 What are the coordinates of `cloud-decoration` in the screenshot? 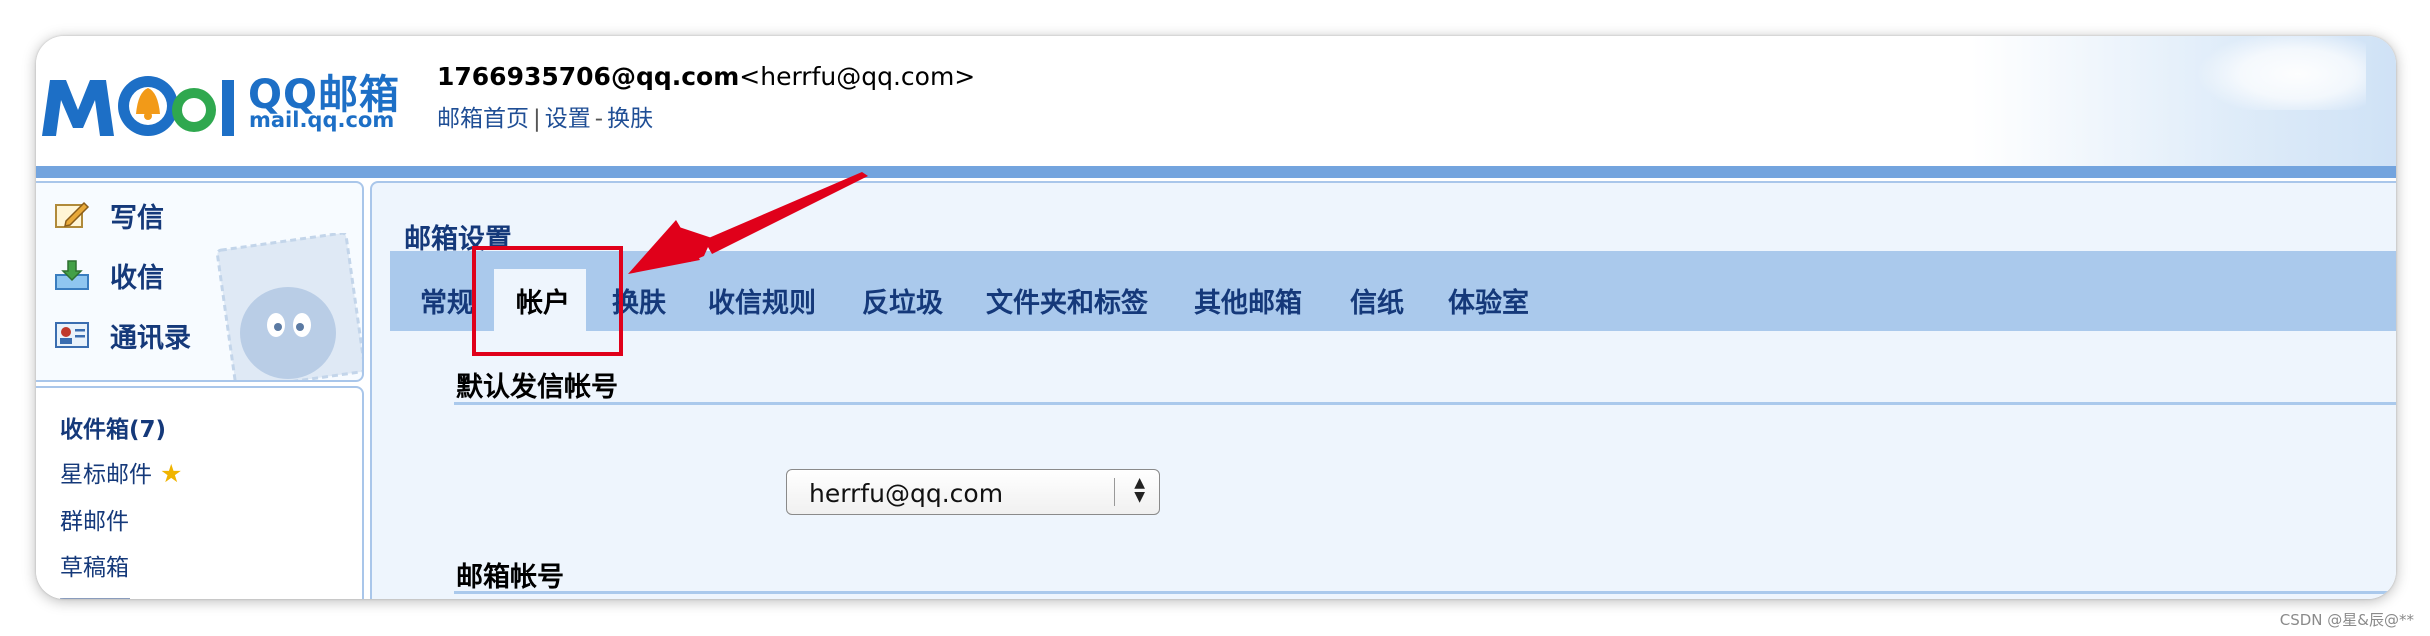 It's located at (2281, 73).